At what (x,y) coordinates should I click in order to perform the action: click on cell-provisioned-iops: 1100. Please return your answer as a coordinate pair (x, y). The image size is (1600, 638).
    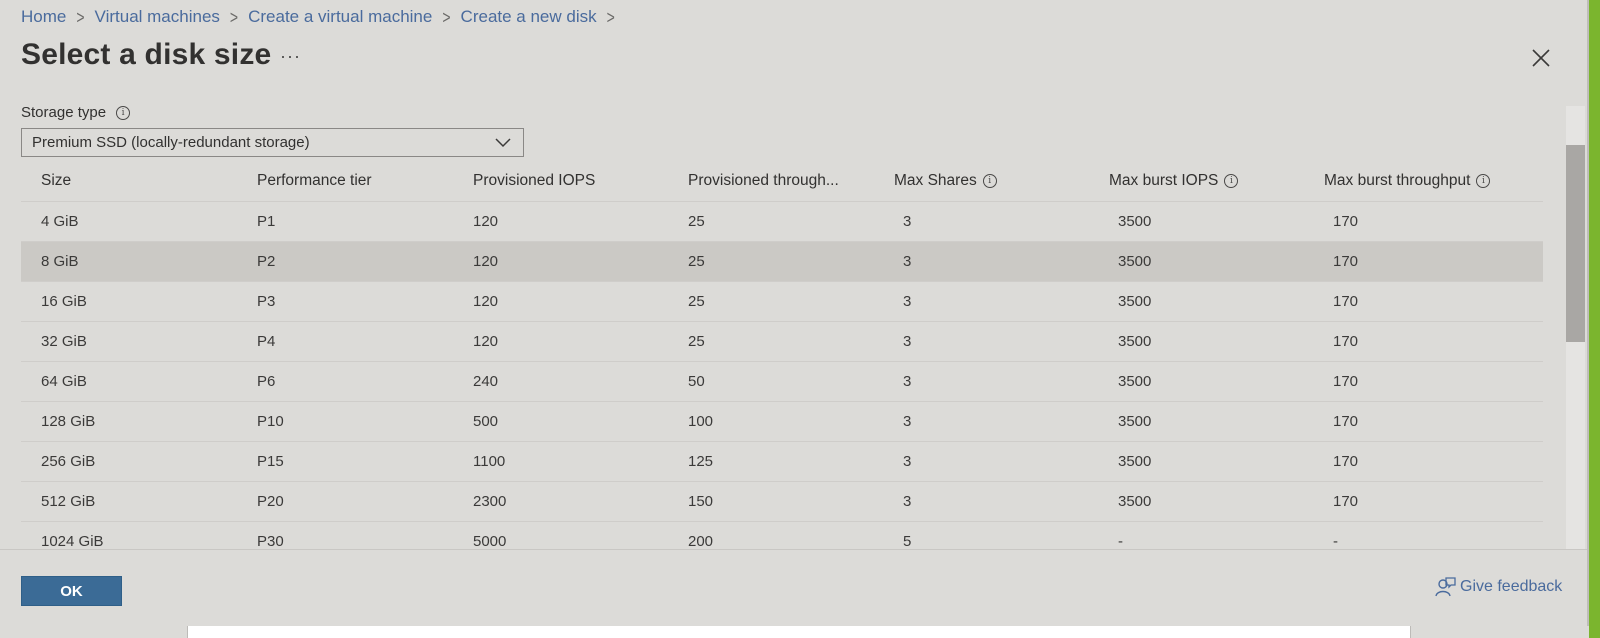
    Looking at the image, I should click on (489, 461).